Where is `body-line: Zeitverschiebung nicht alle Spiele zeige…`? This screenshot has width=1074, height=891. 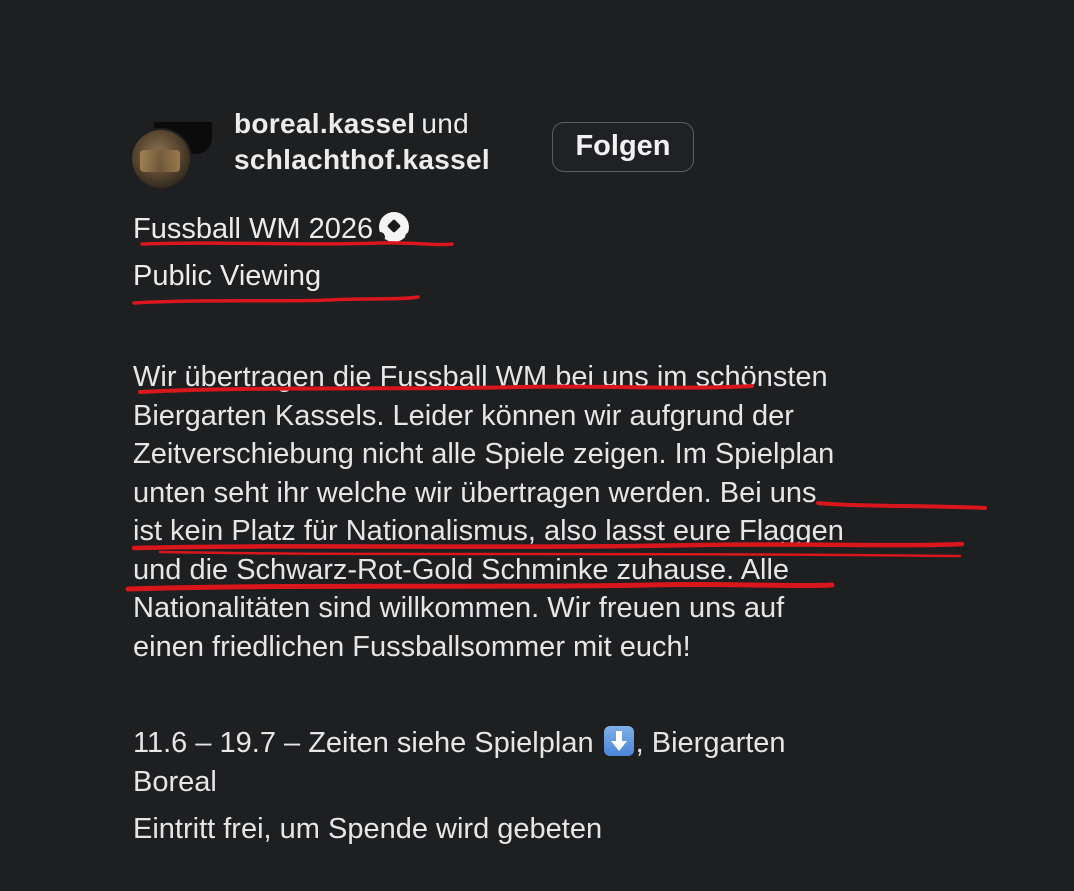 body-line: Zeitverschiebung nicht alle Spiele zeige… is located at coordinates (484, 454).